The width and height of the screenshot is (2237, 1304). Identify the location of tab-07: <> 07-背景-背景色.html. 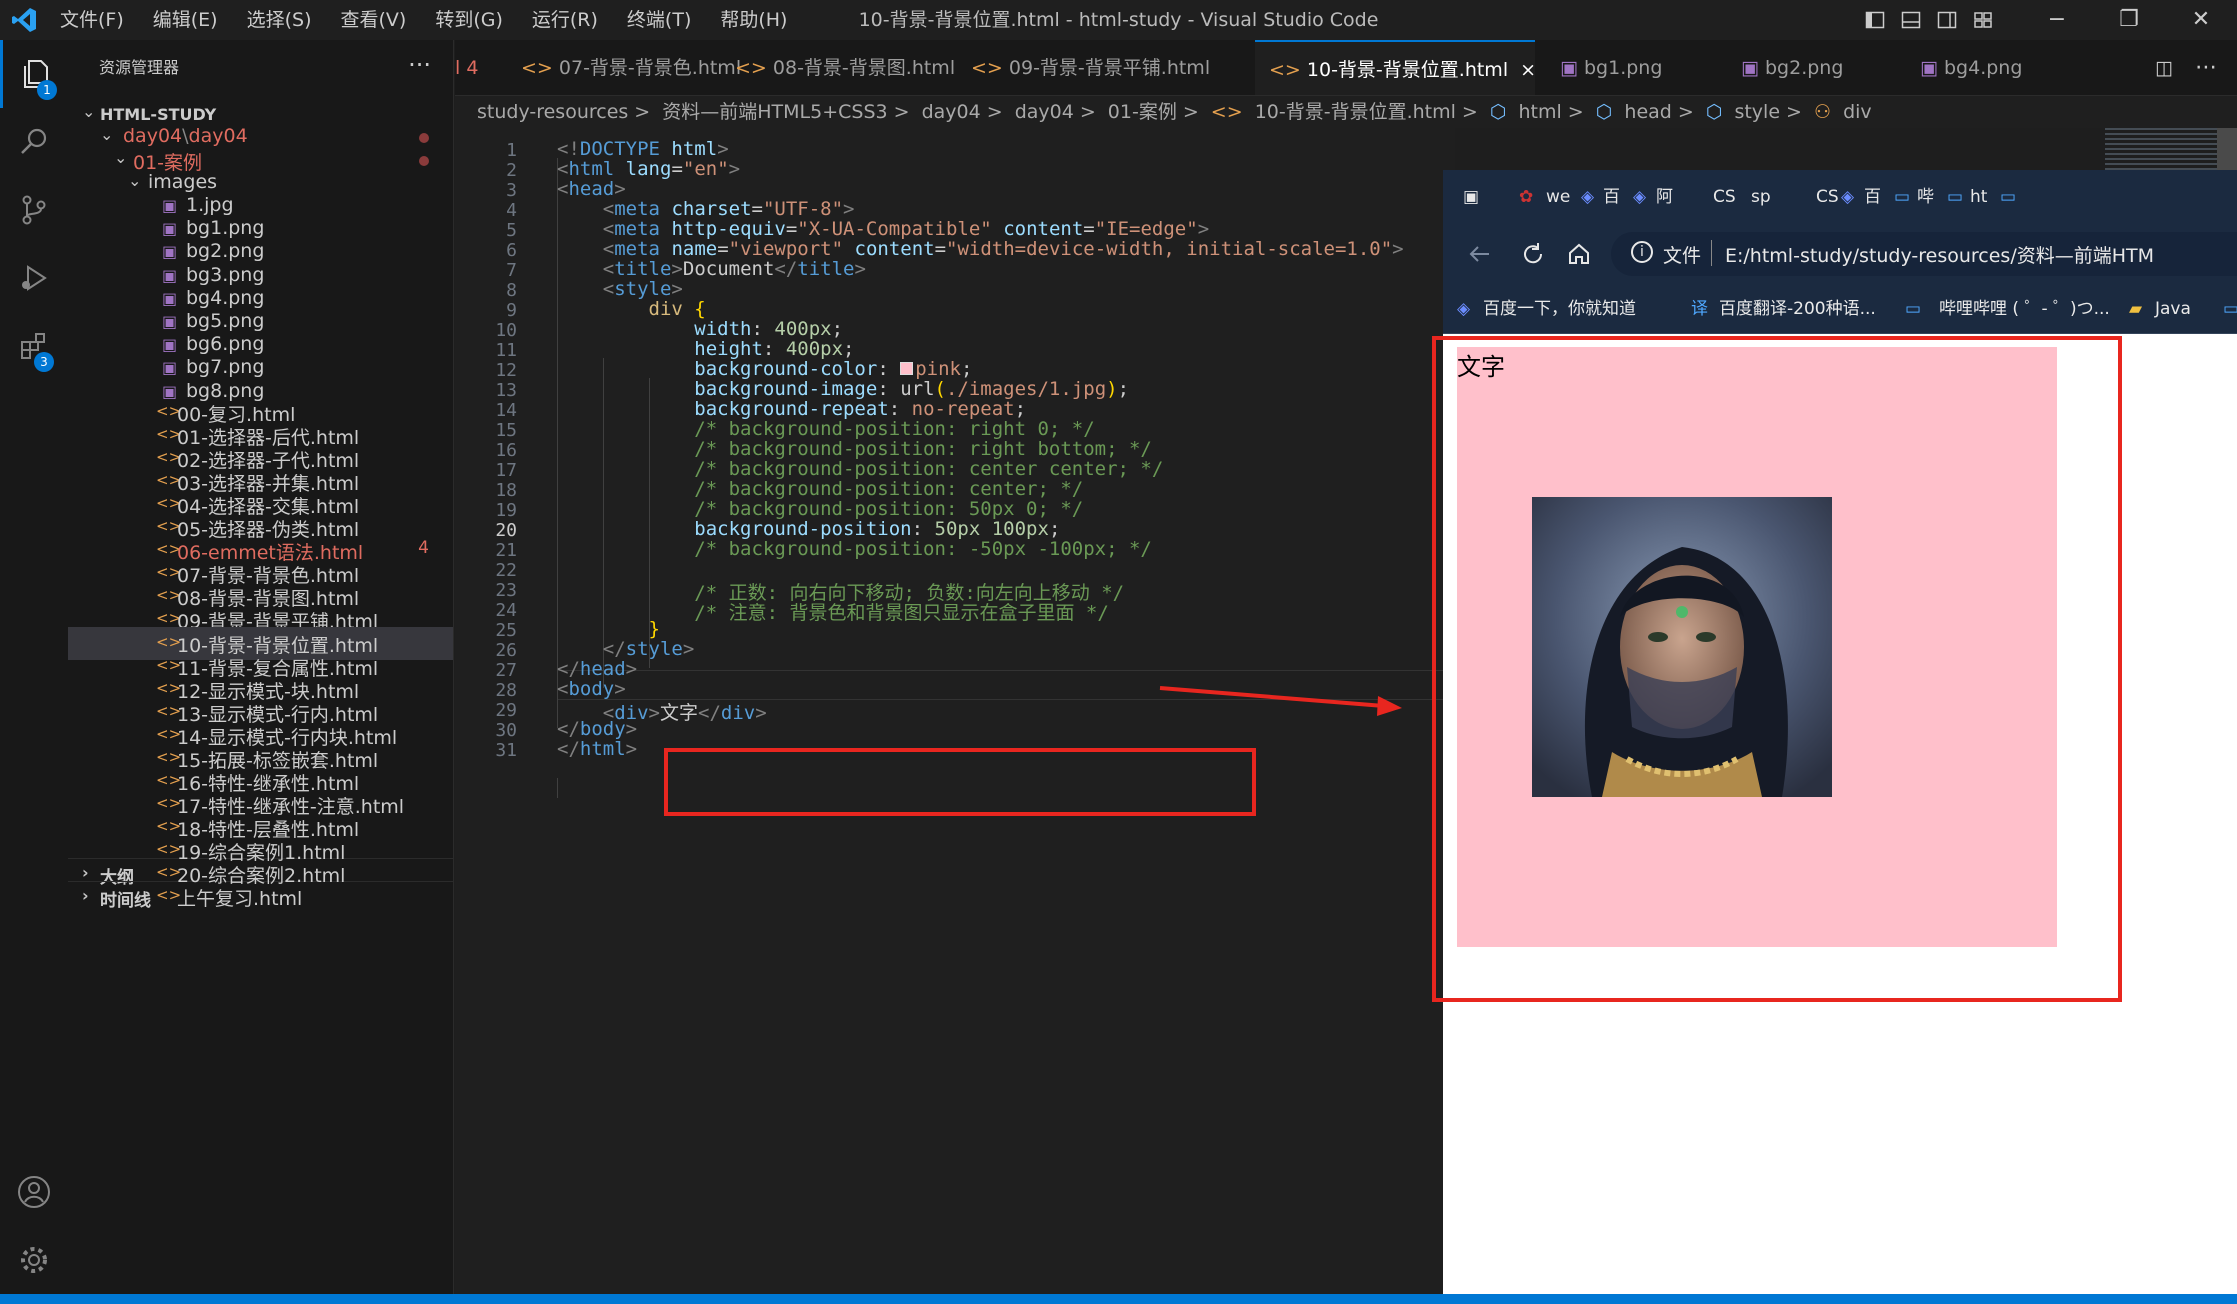
(631, 67).